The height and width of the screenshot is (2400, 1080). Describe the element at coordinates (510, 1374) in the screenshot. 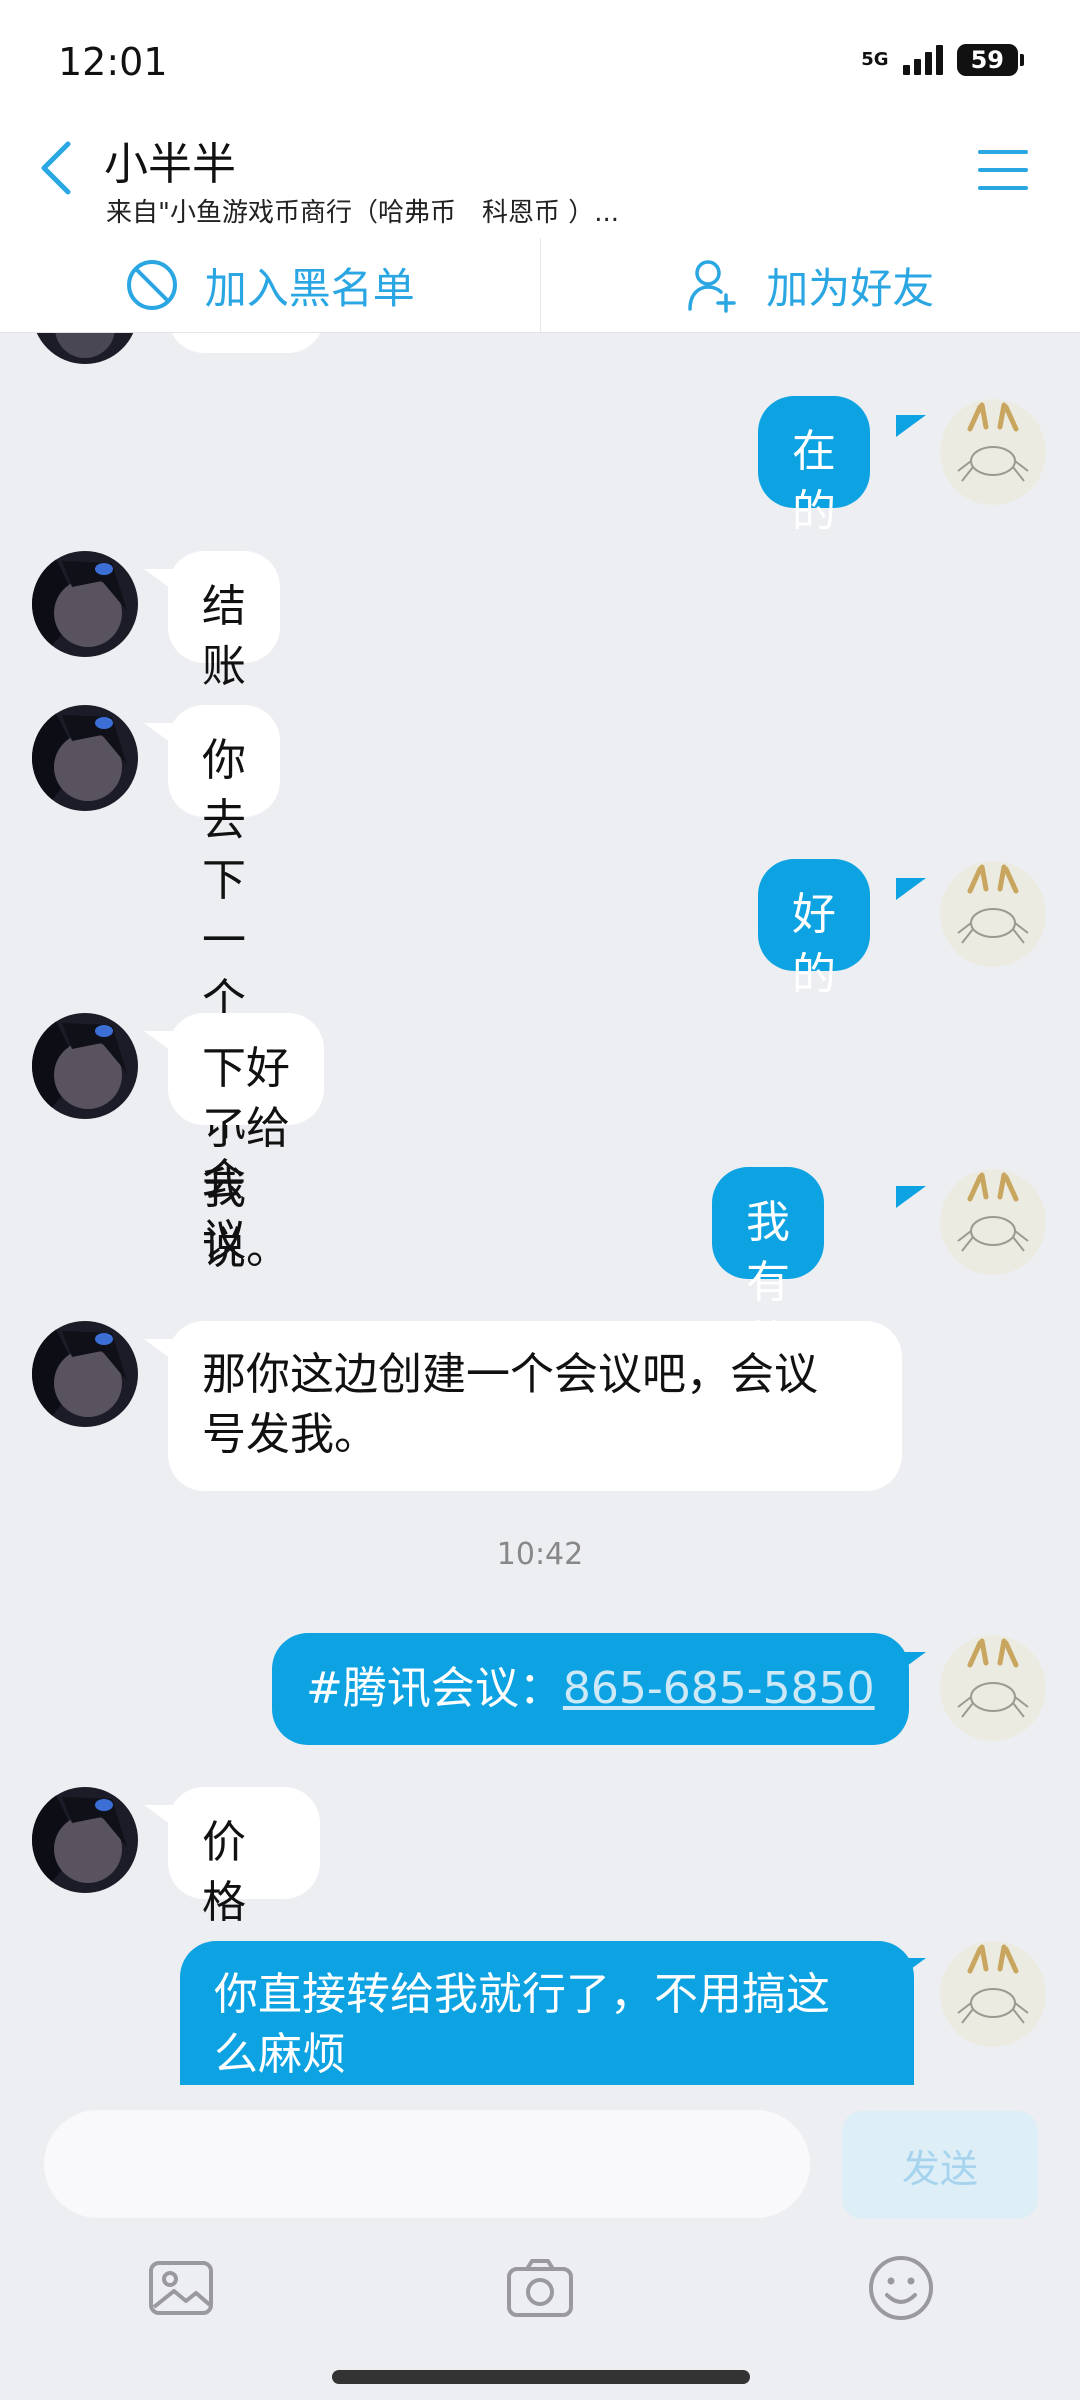

I see `message-line: 那你这边创建一个会议吧，会议` at that location.